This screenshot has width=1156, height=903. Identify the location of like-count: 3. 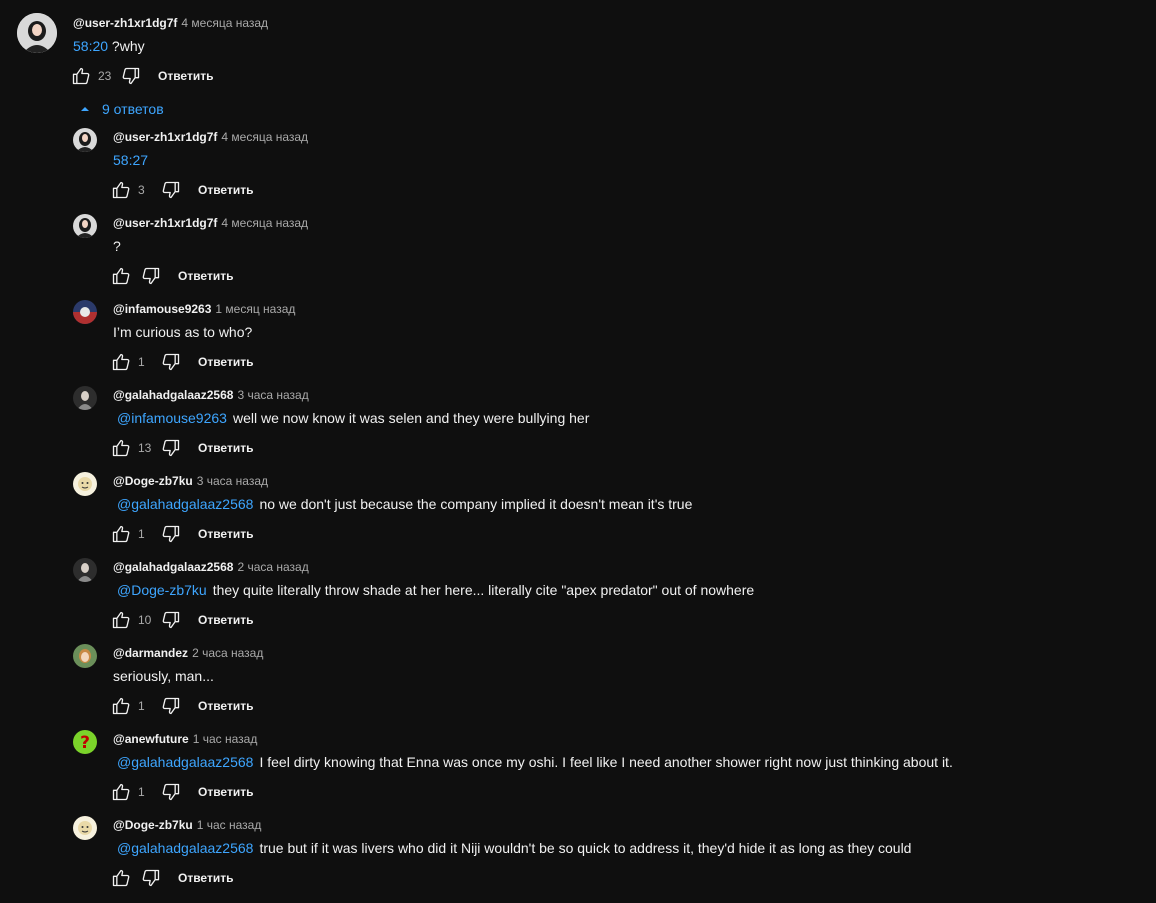
(141, 190).